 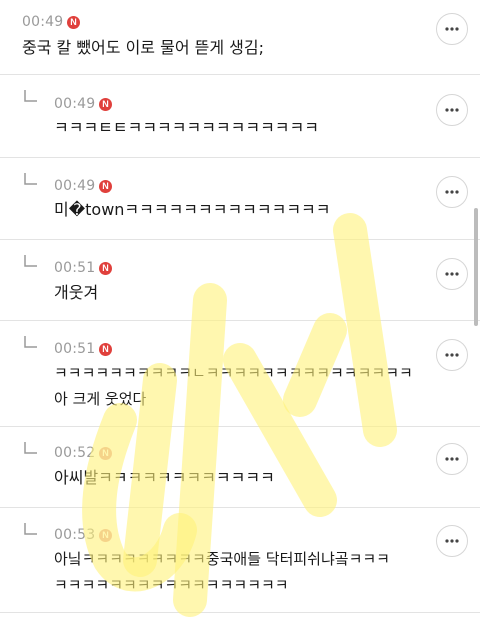 What do you see at coordinates (75, 453) in the screenshot?
I see `comment-time: 00:52` at bounding box center [75, 453].